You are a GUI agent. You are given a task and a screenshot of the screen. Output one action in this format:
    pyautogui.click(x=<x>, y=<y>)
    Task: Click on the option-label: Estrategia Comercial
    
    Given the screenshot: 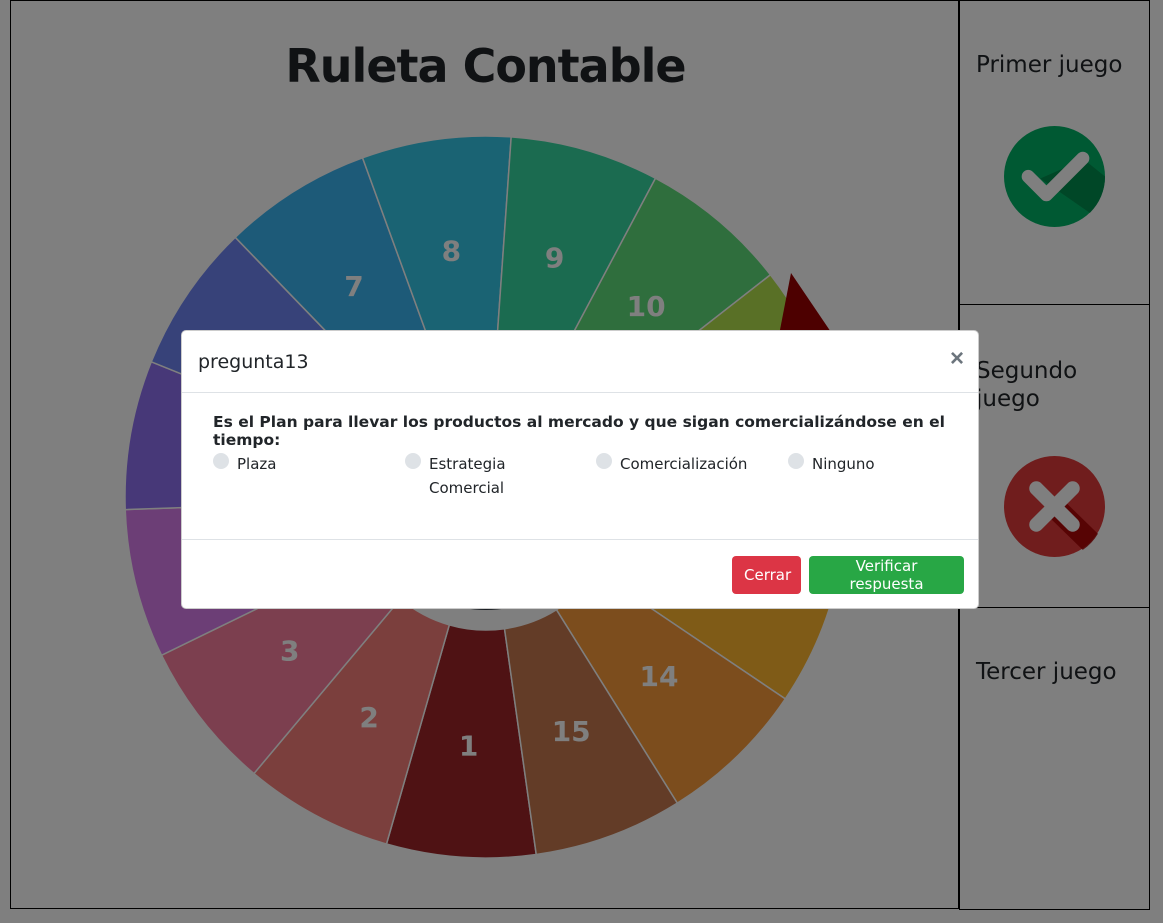 What is the action you would take?
    pyautogui.click(x=467, y=476)
    